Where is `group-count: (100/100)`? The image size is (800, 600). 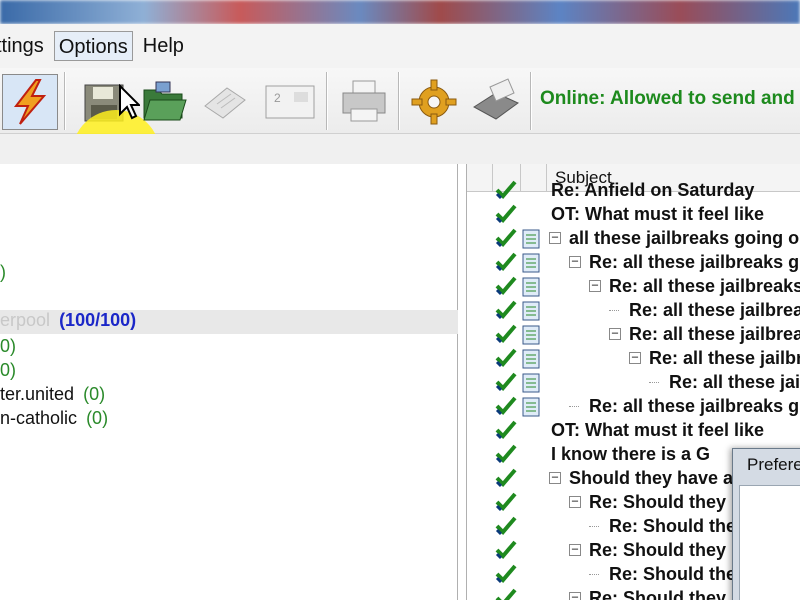 group-count: (100/100) is located at coordinates (98, 320).